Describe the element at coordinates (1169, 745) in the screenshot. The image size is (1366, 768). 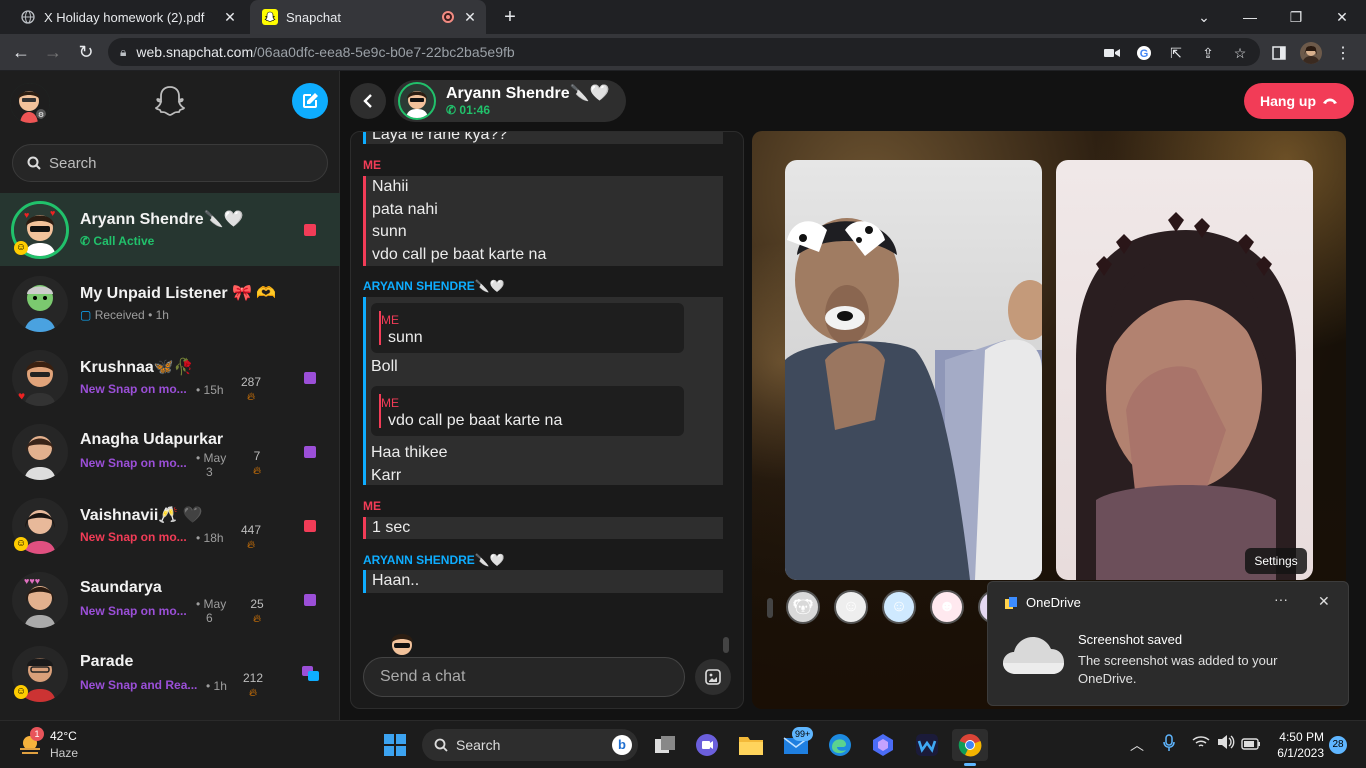
I see `microphone-icon` at that location.